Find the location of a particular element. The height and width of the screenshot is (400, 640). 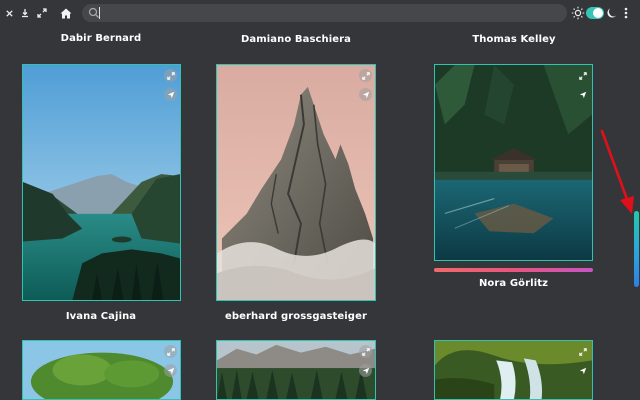

artist-name: Ivana Cajina is located at coordinates (101, 316).